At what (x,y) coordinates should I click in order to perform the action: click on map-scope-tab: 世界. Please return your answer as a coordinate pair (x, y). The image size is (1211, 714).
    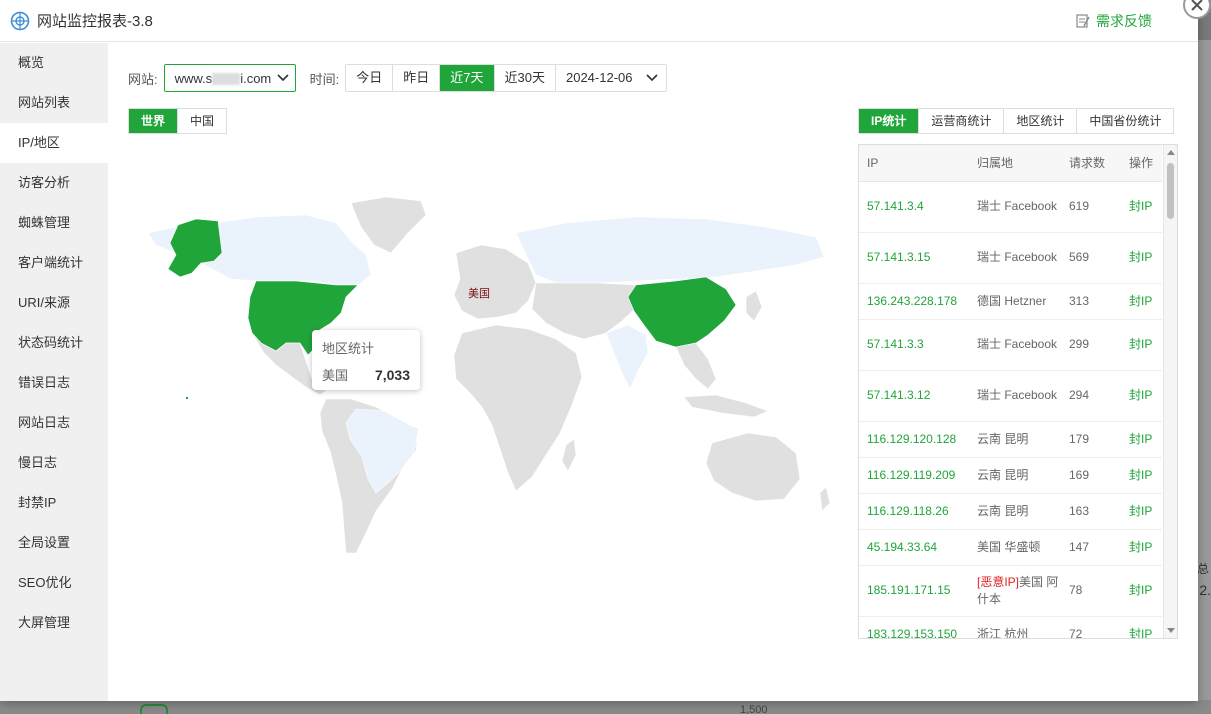
    Looking at the image, I should click on (154, 121).